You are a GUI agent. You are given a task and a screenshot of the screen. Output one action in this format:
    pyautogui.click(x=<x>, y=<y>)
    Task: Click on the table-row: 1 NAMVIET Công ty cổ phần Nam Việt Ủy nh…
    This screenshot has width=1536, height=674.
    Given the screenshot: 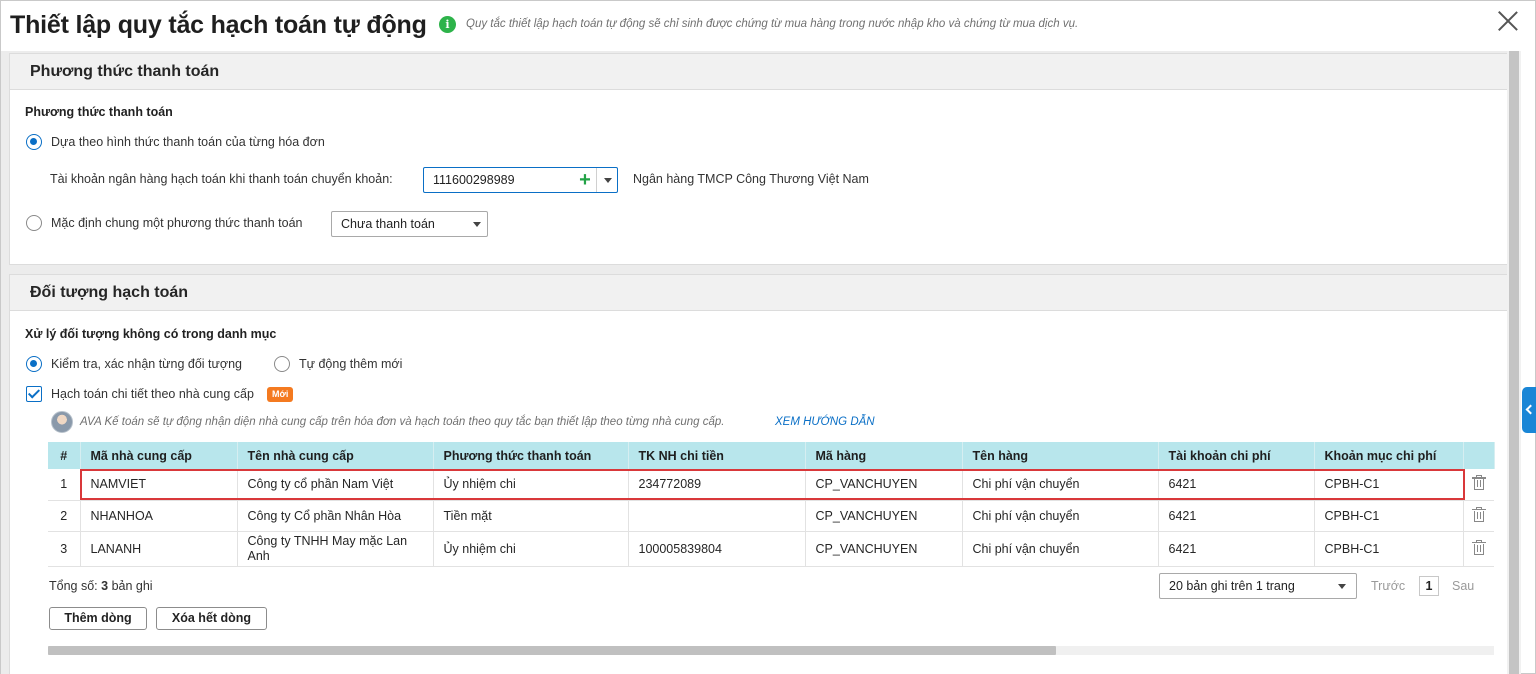 What is the action you would take?
    pyautogui.click(x=771, y=485)
    